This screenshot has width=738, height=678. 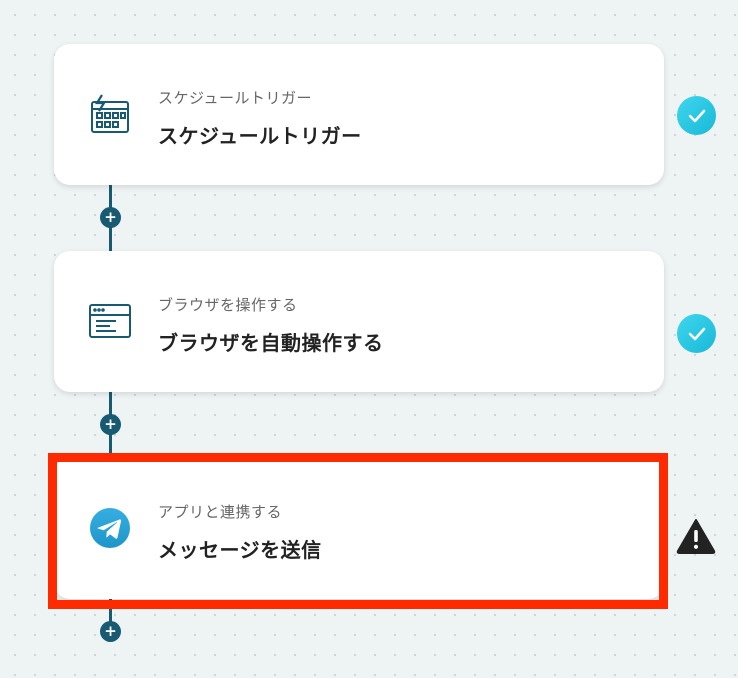 I want to click on step-subtitle: ブラウザを操作する, so click(x=228, y=305).